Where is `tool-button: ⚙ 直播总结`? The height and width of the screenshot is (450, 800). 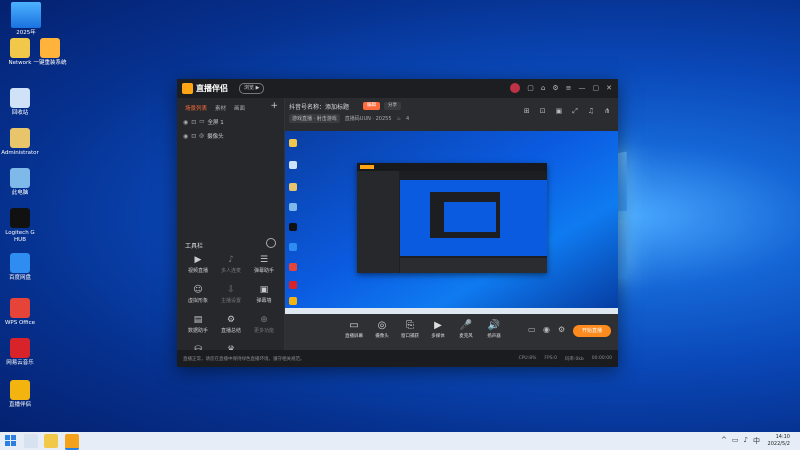
tool-button: ⚙ 直播总结 is located at coordinates (231, 324).